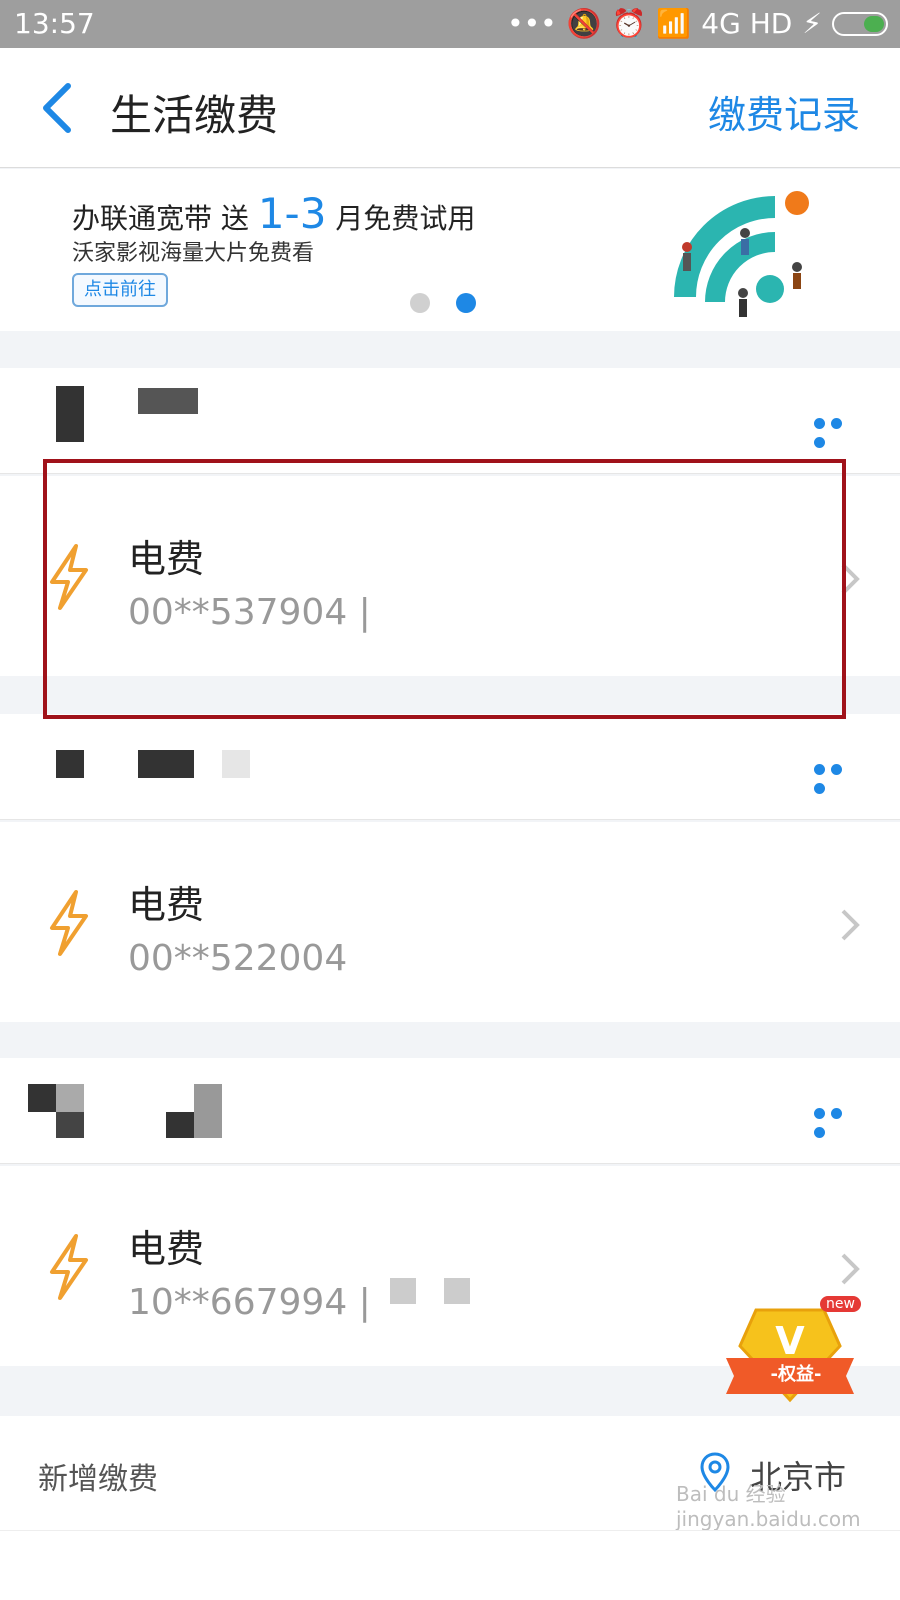 Image resolution: width=900 pixels, height=1600 pixels. I want to click on banner-headline: 办联通宽带 送 1-3 月免费试用, so click(273, 213).